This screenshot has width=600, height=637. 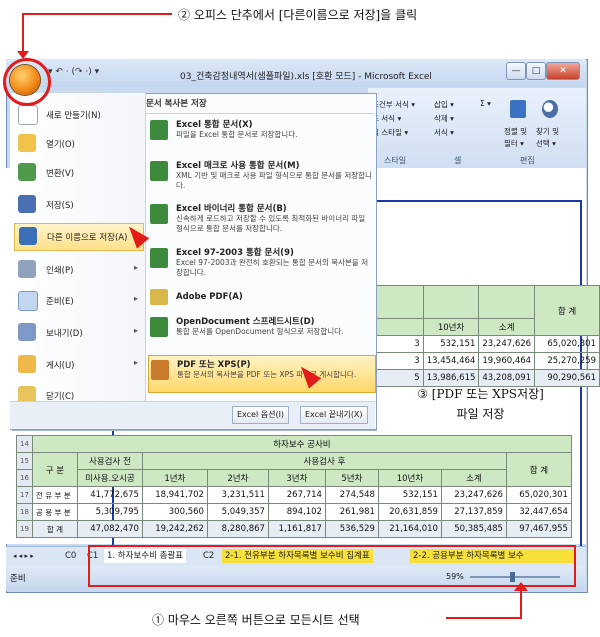 What do you see at coordinates (159, 171) in the screenshot?
I see `excel-macro-icon` at bounding box center [159, 171].